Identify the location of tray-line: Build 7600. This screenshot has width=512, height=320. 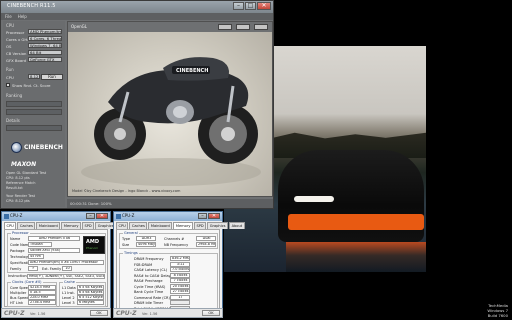
(497, 315).